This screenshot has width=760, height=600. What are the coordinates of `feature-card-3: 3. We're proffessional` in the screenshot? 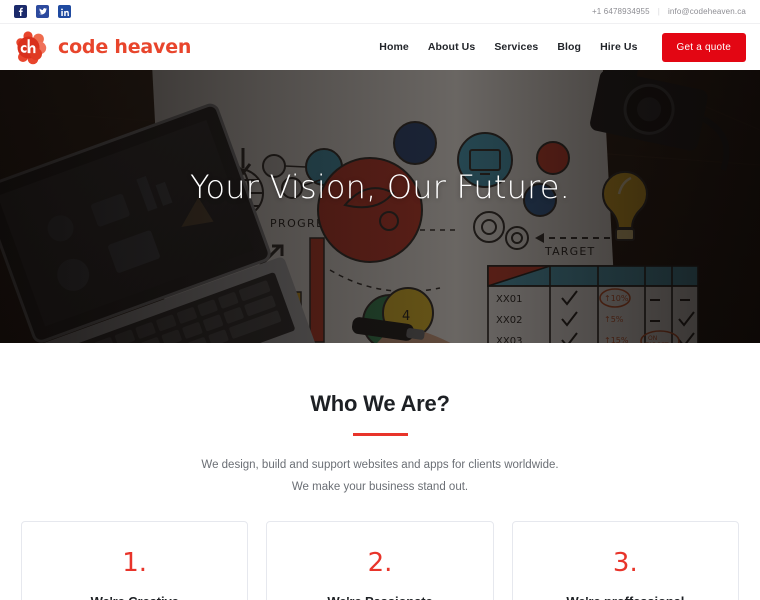 It's located at (625, 560).